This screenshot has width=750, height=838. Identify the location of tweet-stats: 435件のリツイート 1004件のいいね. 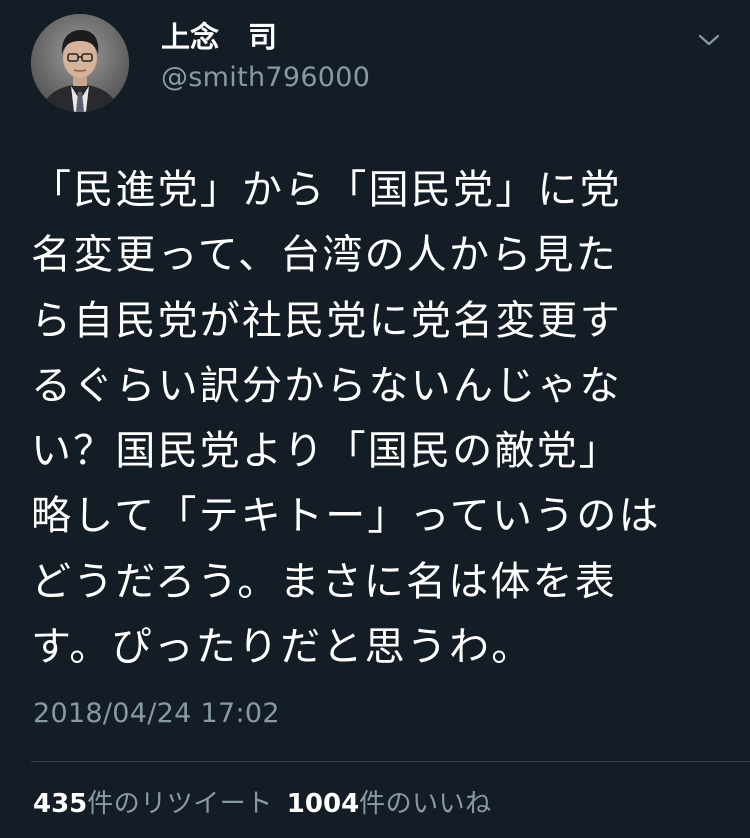
(269, 804).